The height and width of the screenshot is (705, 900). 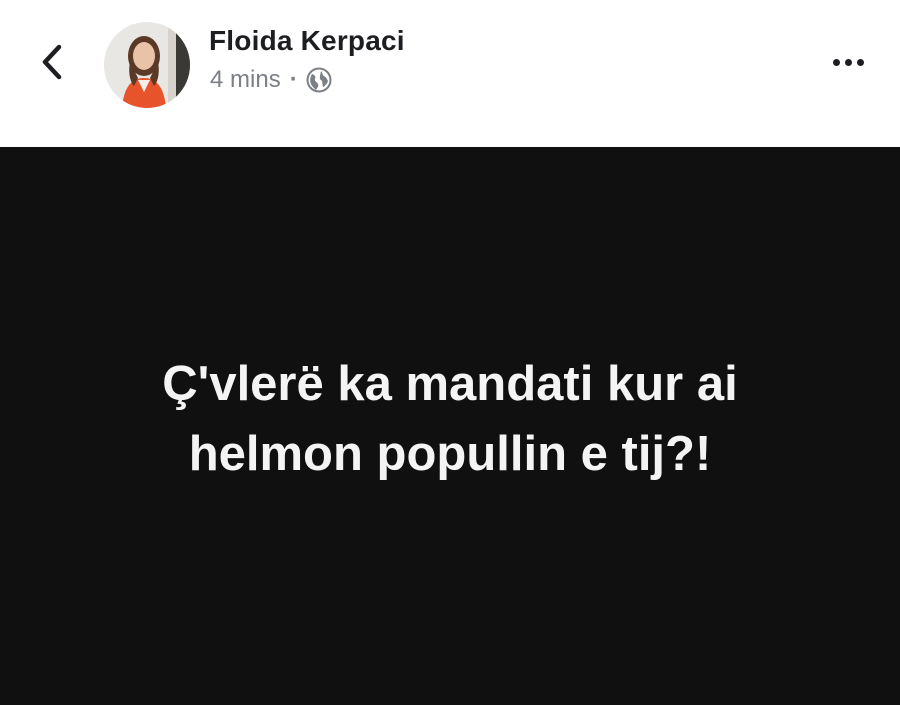 What do you see at coordinates (245, 80) in the screenshot?
I see `post-timestamp: 4 mins` at bounding box center [245, 80].